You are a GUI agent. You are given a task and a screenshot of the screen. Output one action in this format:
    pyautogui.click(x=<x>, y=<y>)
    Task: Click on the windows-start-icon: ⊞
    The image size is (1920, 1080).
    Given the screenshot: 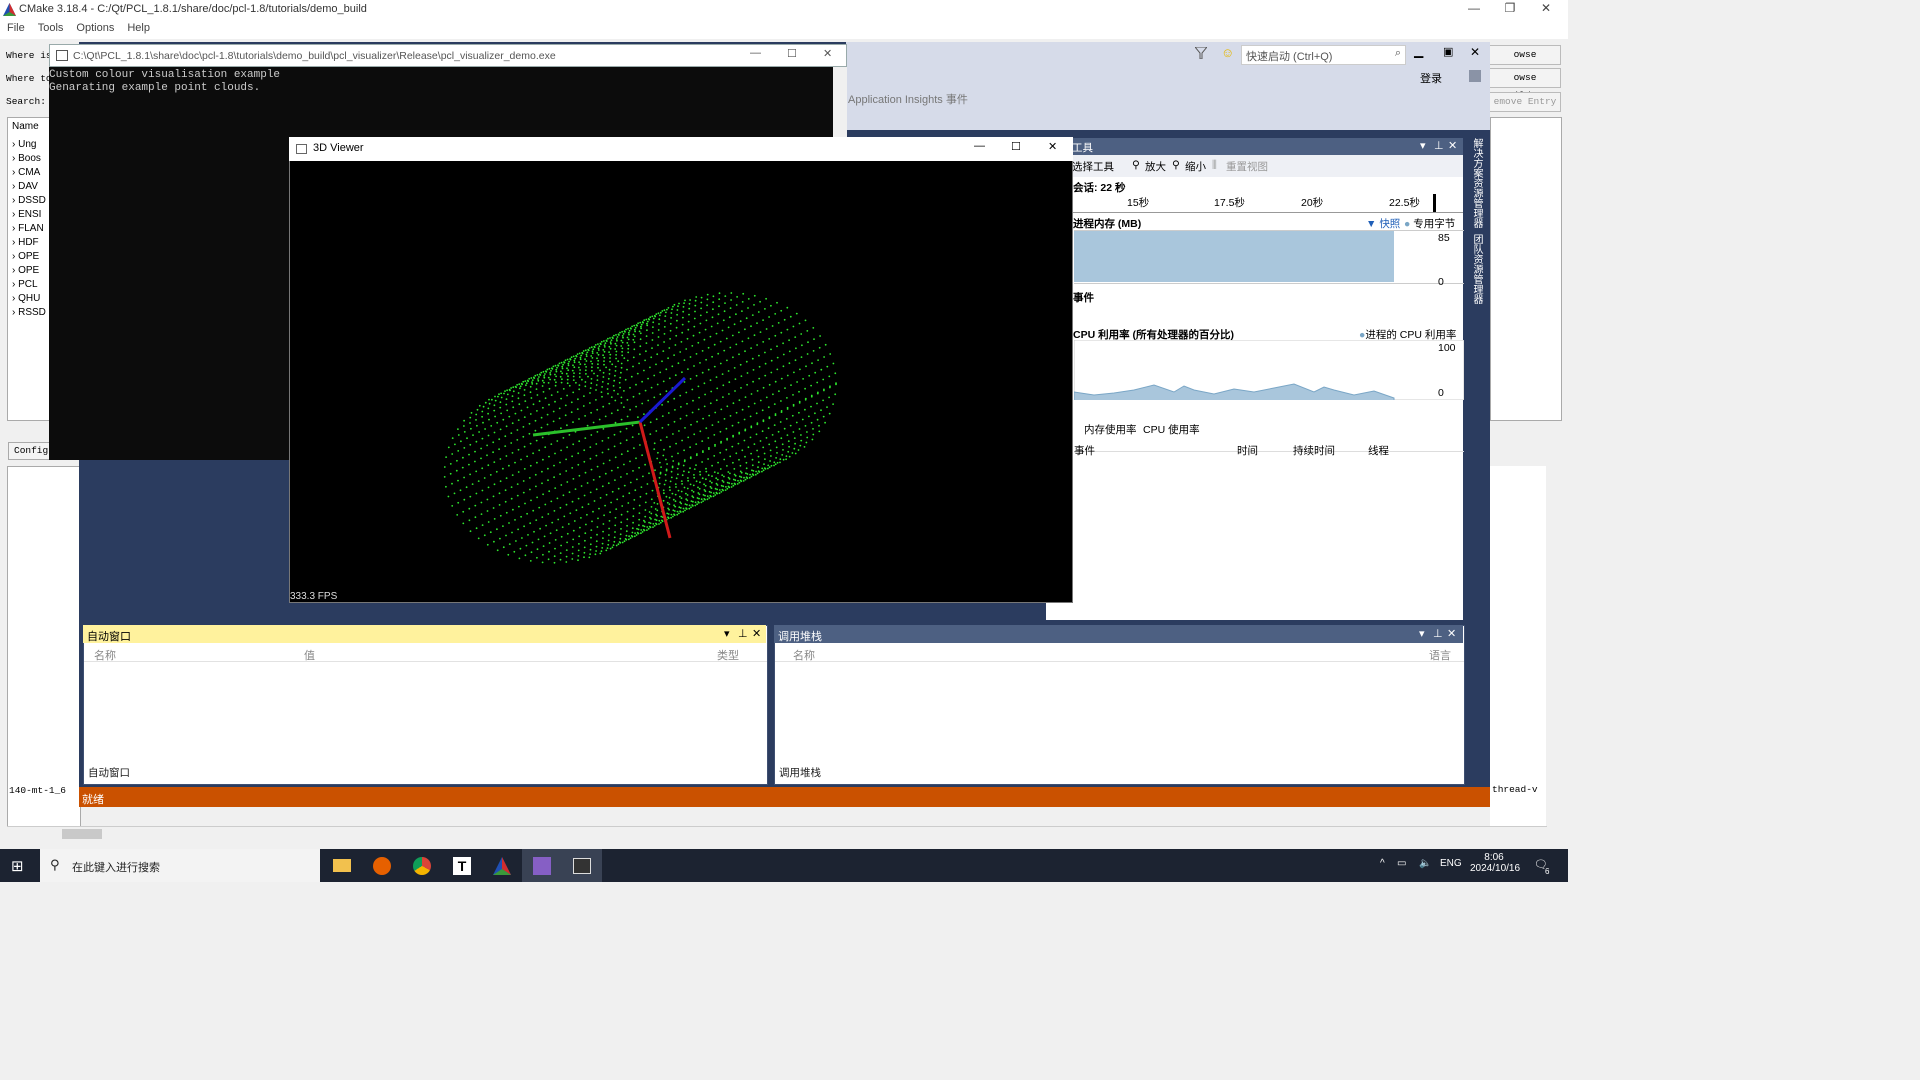 What is the action you would take?
    pyautogui.click(x=17, y=866)
    